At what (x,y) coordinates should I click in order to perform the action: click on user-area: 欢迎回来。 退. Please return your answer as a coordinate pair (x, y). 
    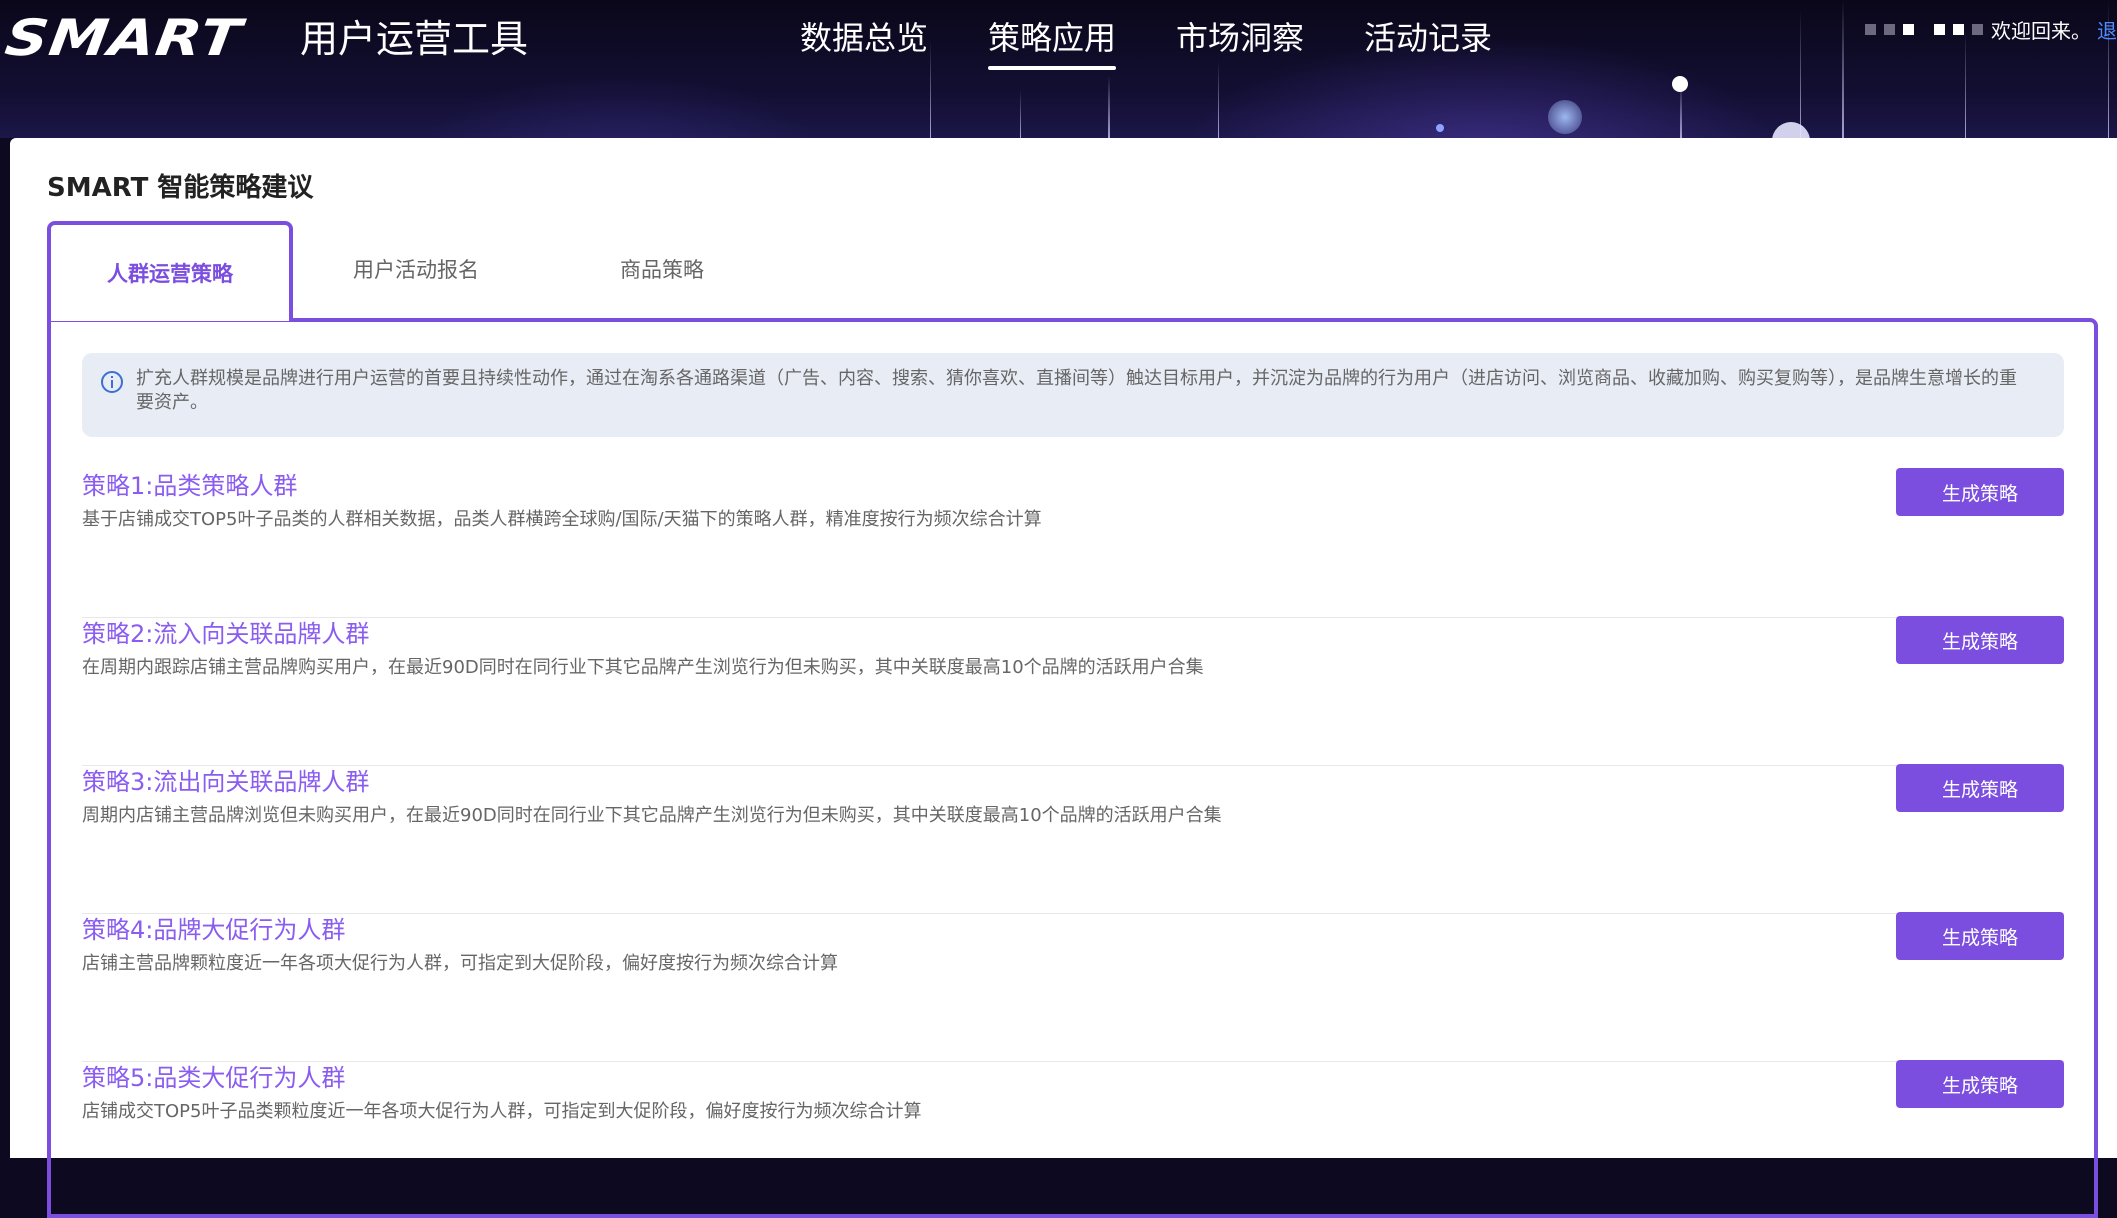
    Looking at the image, I should click on (1991, 29).